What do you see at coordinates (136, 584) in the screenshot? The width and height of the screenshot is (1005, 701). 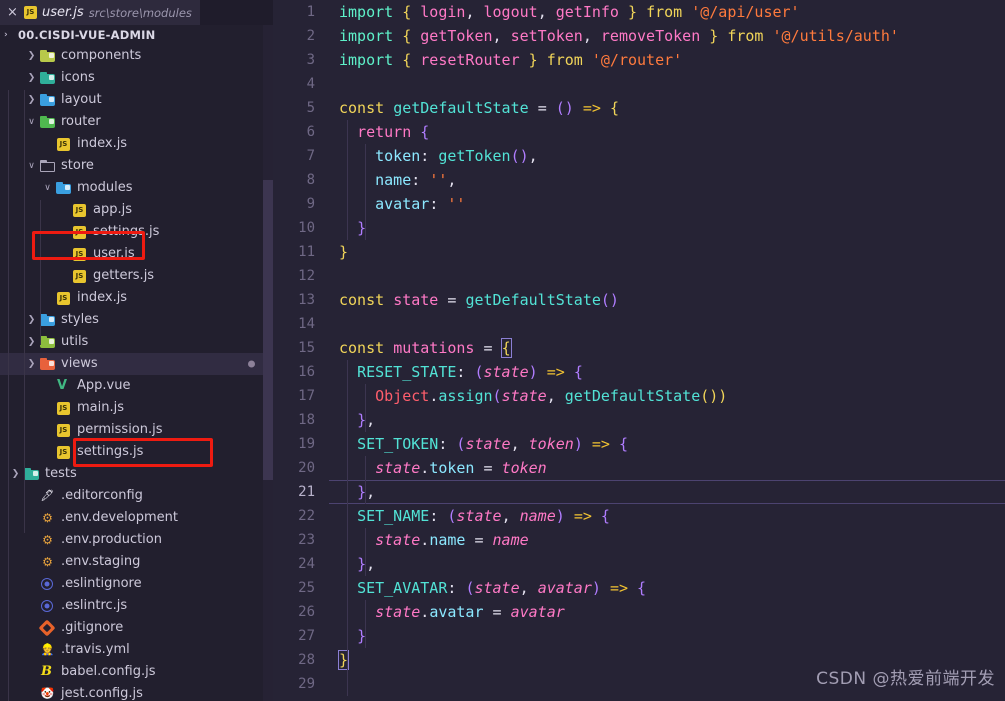 I see `tree-item--eslintignore: · .eslintignore` at bounding box center [136, 584].